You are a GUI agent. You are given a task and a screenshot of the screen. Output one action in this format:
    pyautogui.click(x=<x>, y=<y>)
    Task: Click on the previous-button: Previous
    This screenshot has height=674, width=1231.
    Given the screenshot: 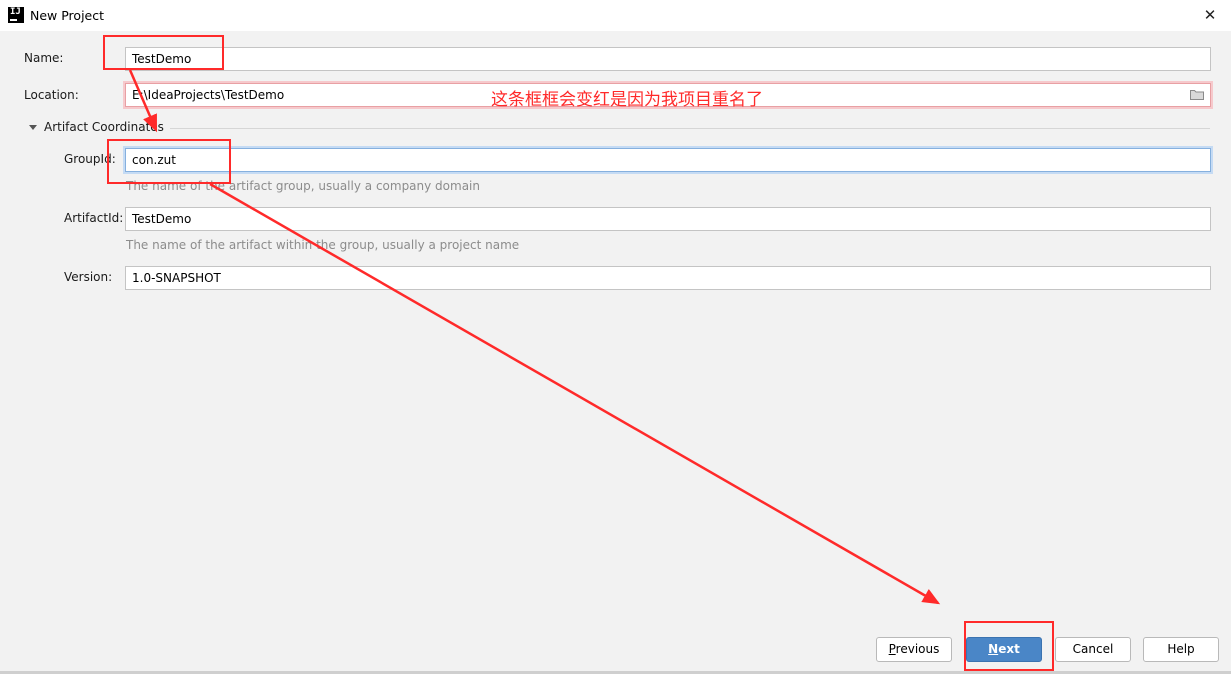 What is the action you would take?
    pyautogui.click(x=914, y=649)
    